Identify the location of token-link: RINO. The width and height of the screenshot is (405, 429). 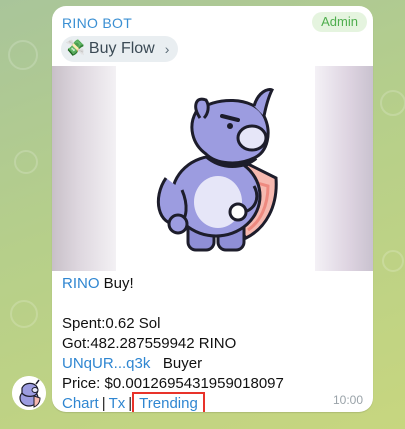
(81, 283).